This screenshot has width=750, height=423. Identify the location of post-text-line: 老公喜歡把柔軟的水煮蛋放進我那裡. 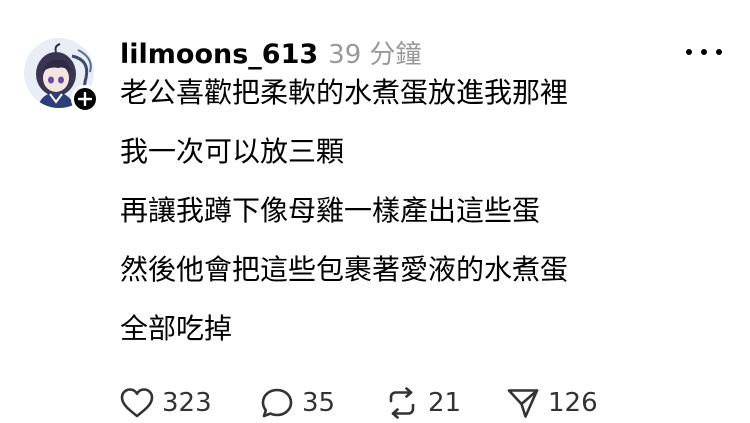
(344, 92).